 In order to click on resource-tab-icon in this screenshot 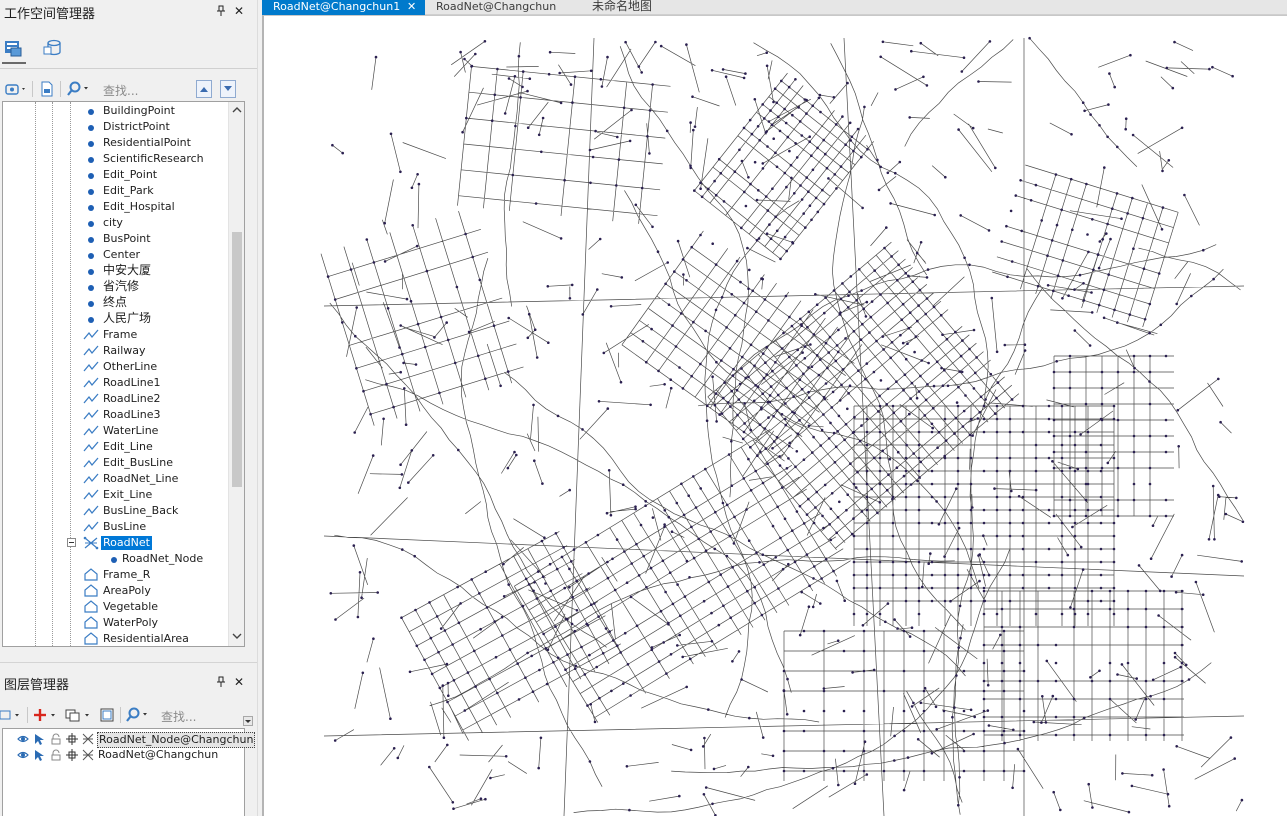, I will do `click(53, 48)`.